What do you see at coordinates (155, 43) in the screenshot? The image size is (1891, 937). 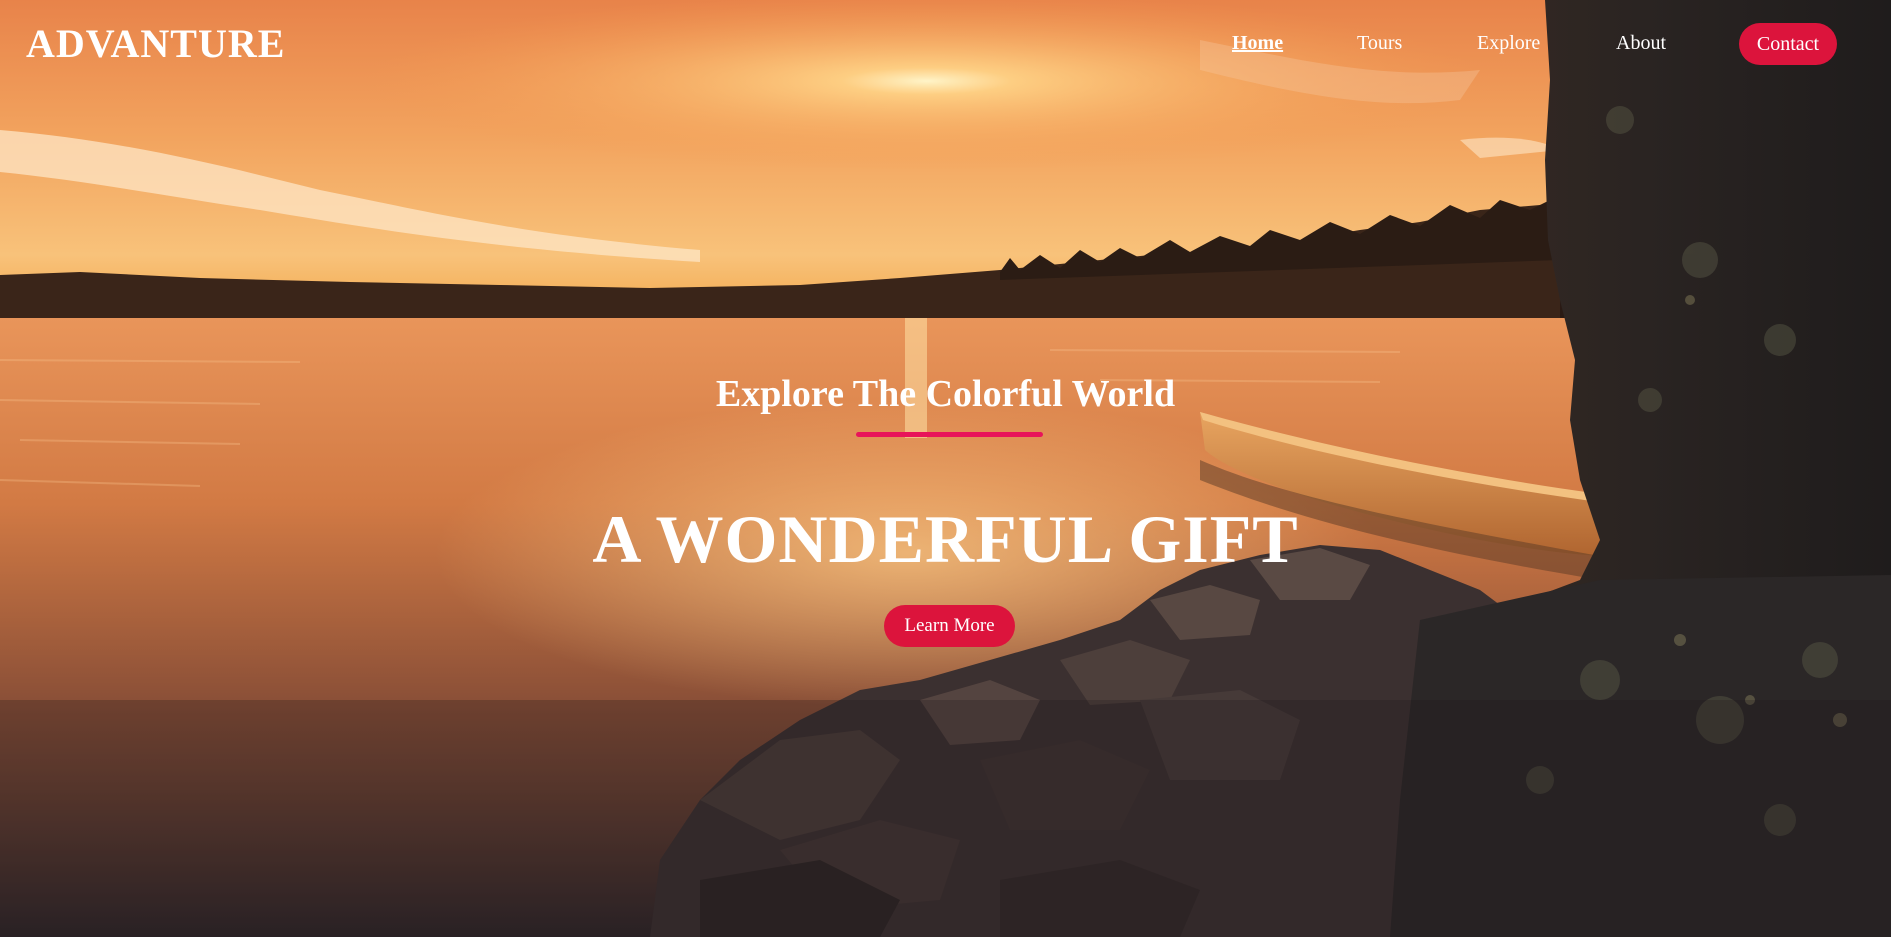 I see `site-logo: ADVANTURE` at bounding box center [155, 43].